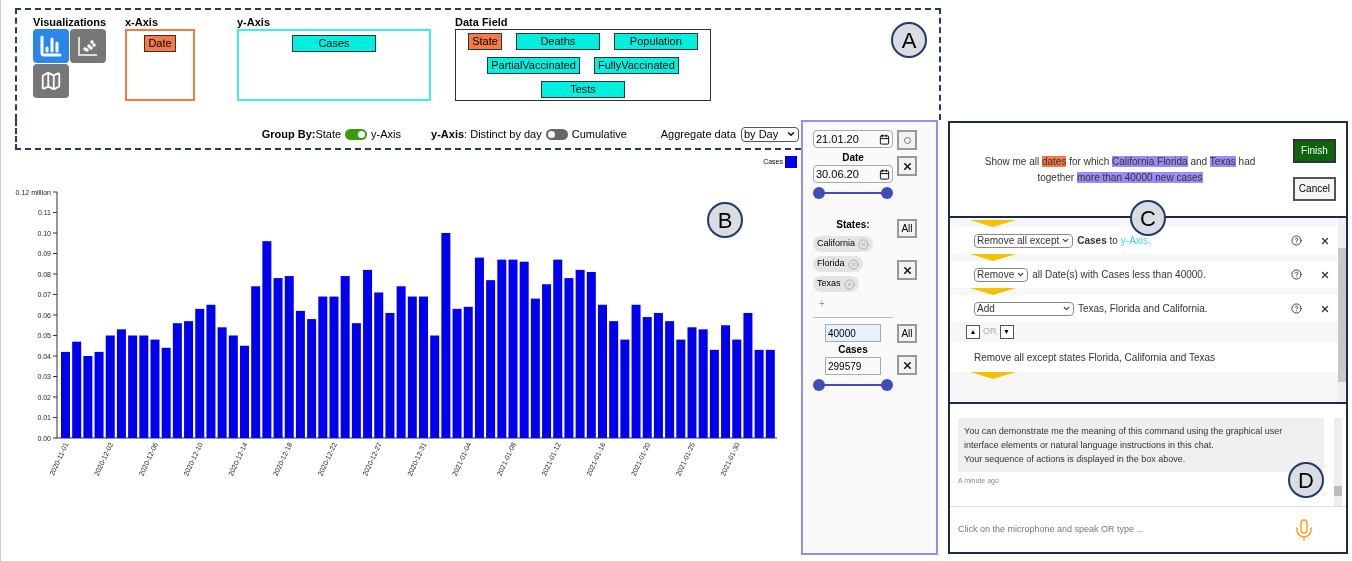 The height and width of the screenshot is (561, 1352). Describe the element at coordinates (1120, 169) in the screenshot. I see `query-text: Show me all dates for which California Florida and Texas had together more than 40000 new cases` at that location.